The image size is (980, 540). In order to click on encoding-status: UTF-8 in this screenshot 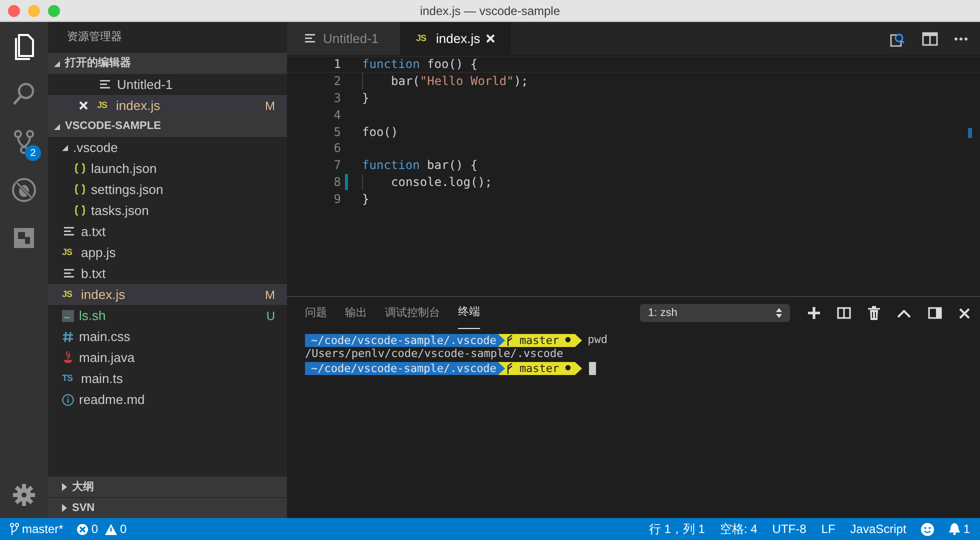, I will do `click(789, 529)`.